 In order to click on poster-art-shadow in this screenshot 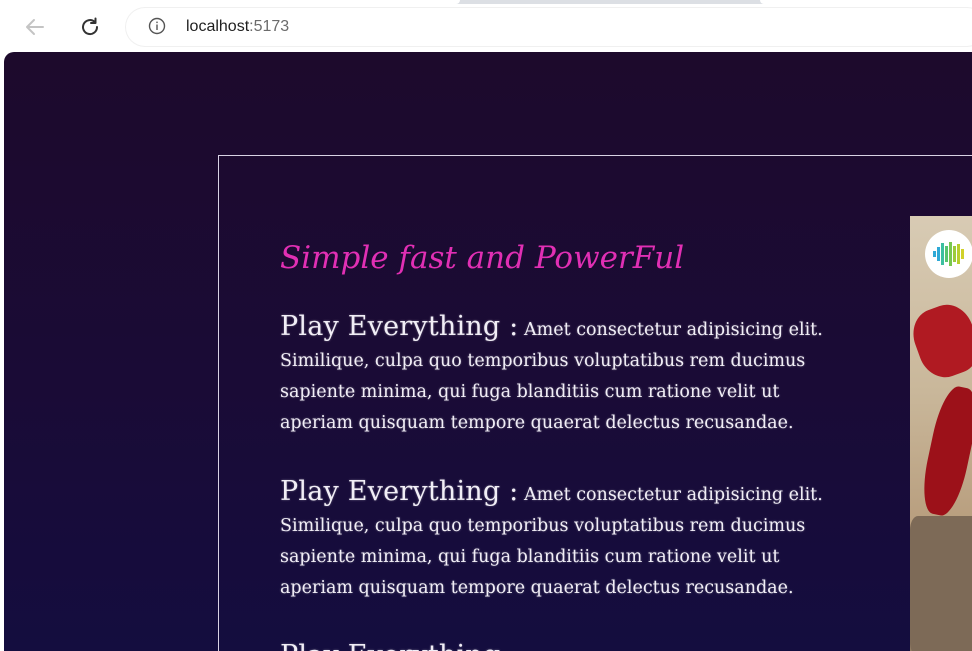, I will do `click(941, 583)`.